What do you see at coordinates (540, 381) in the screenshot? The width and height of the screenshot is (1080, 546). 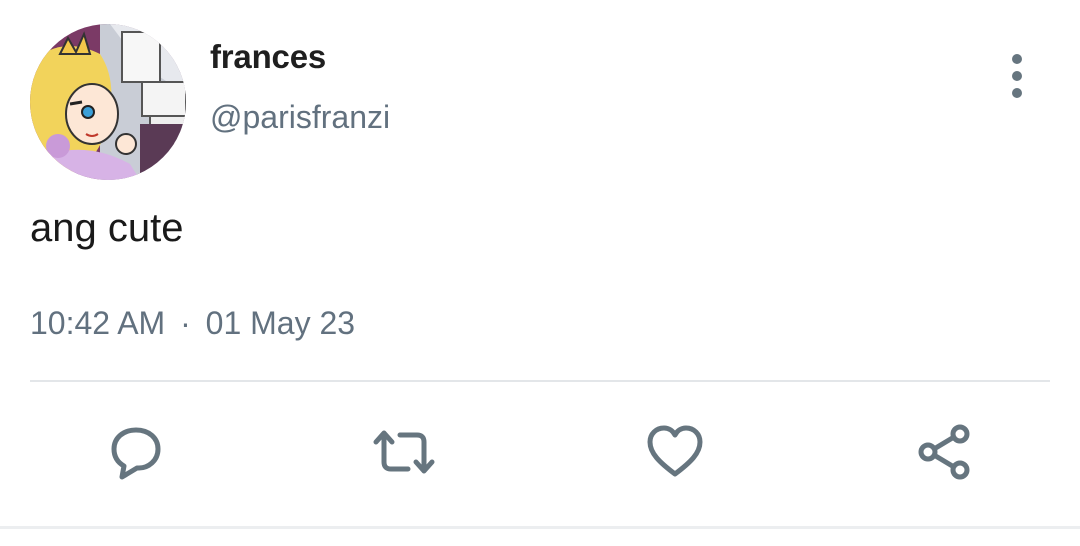 I see `divider` at bounding box center [540, 381].